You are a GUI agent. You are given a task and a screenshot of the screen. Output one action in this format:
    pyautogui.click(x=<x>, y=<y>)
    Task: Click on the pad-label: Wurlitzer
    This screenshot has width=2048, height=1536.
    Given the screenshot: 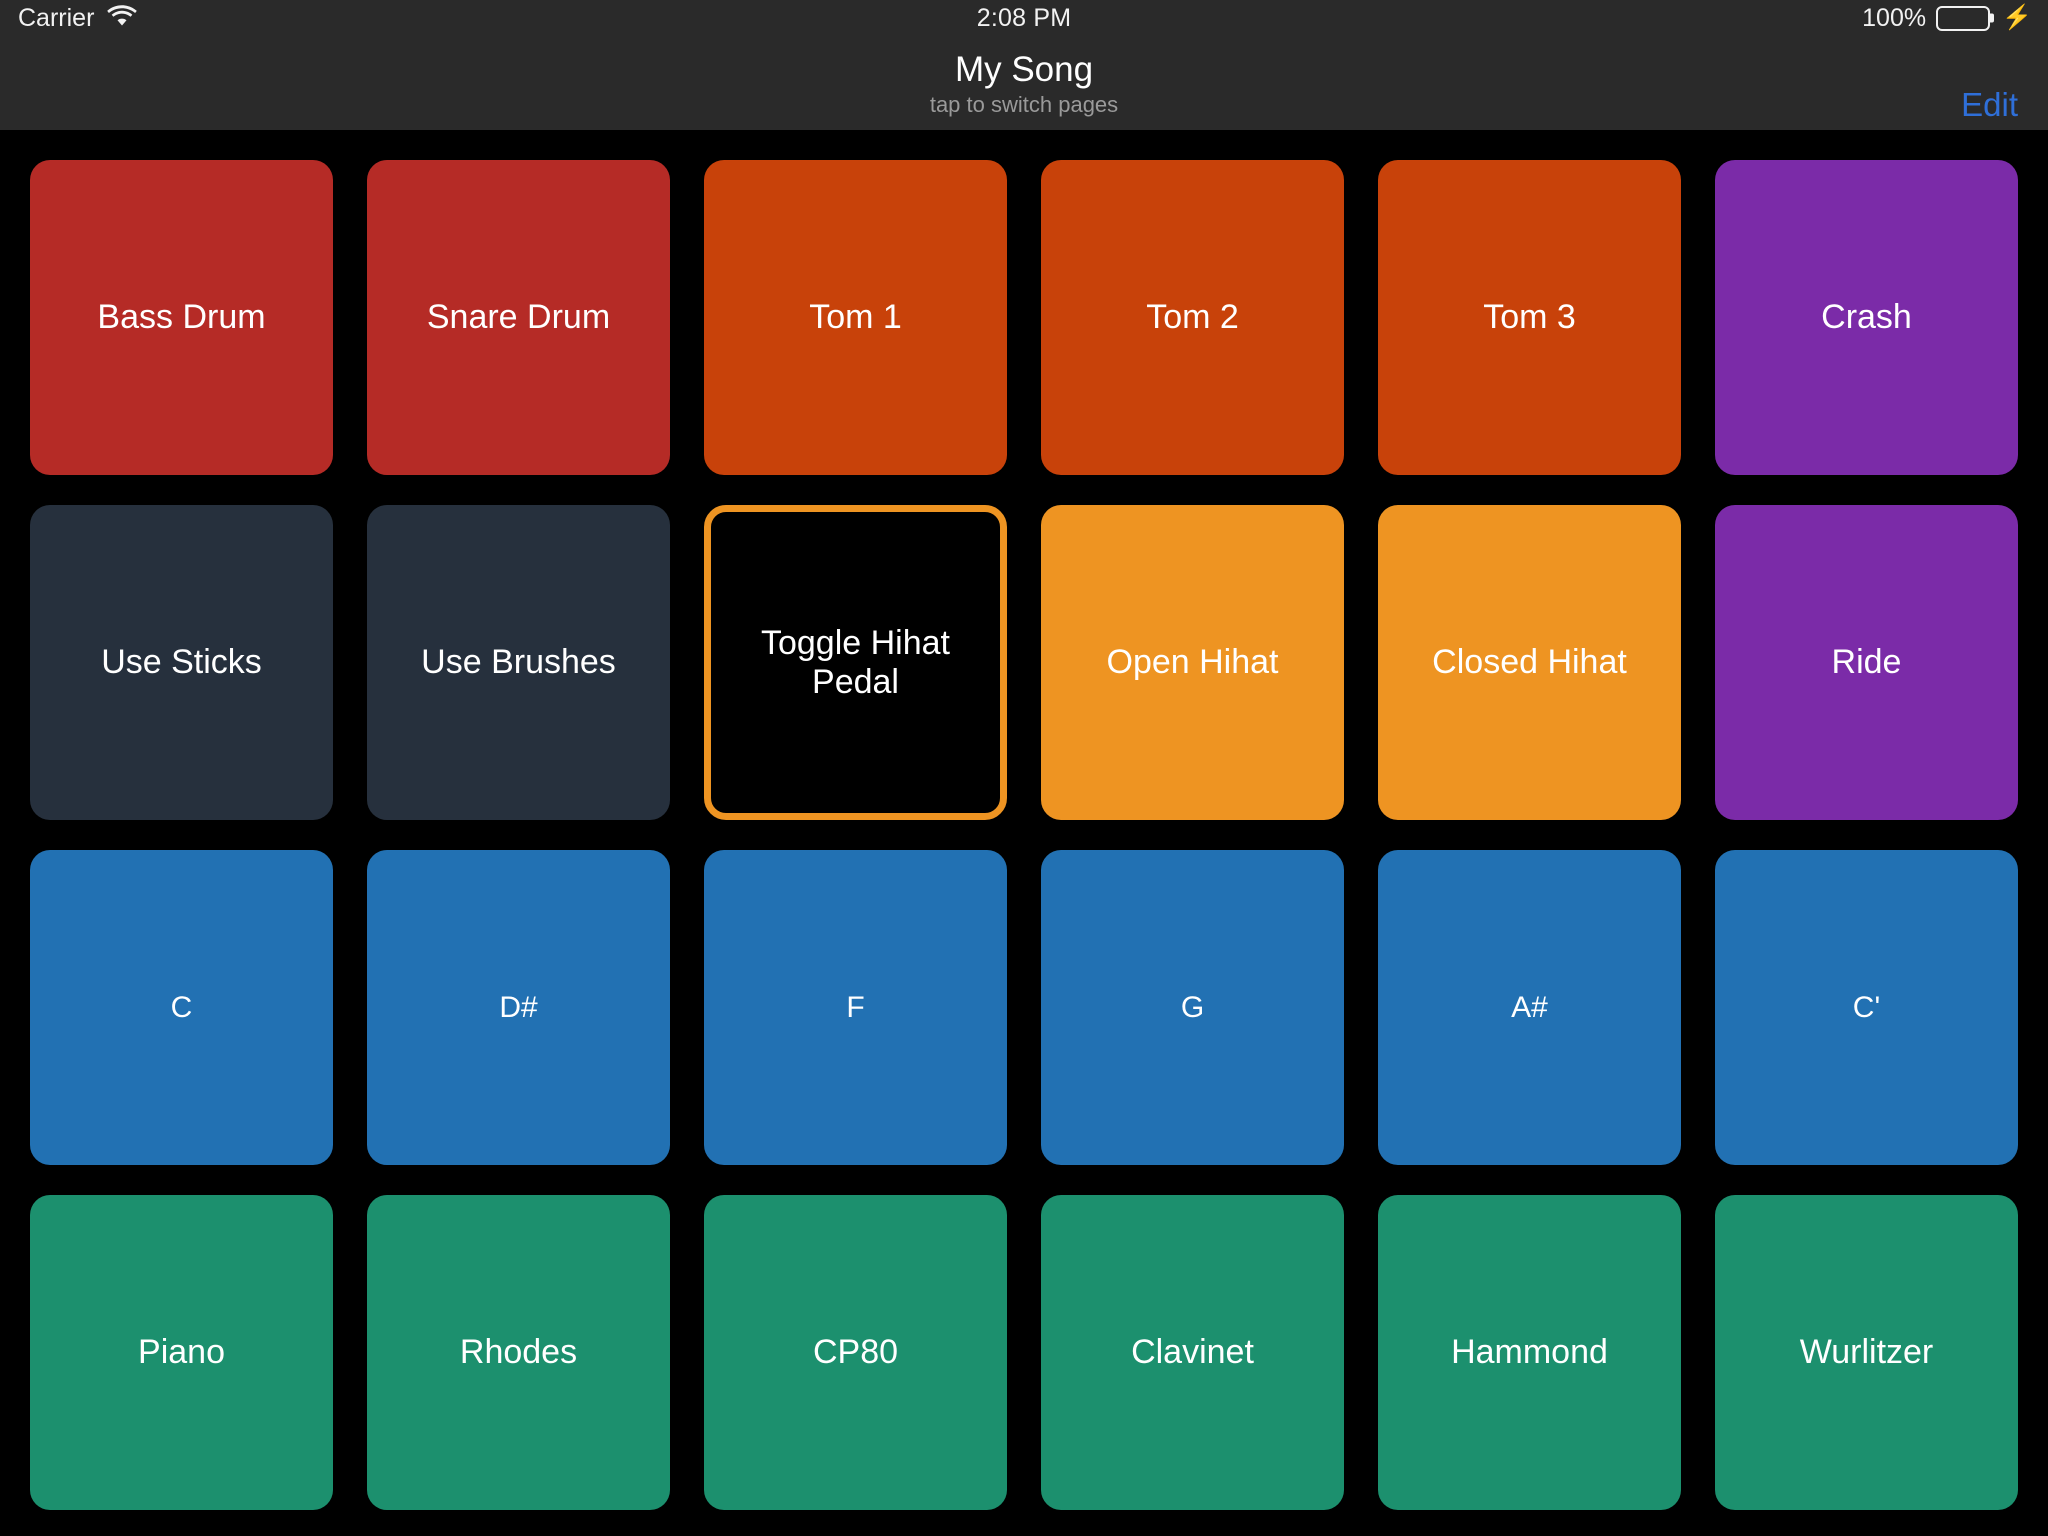 What is the action you would take?
    pyautogui.click(x=1866, y=1352)
    